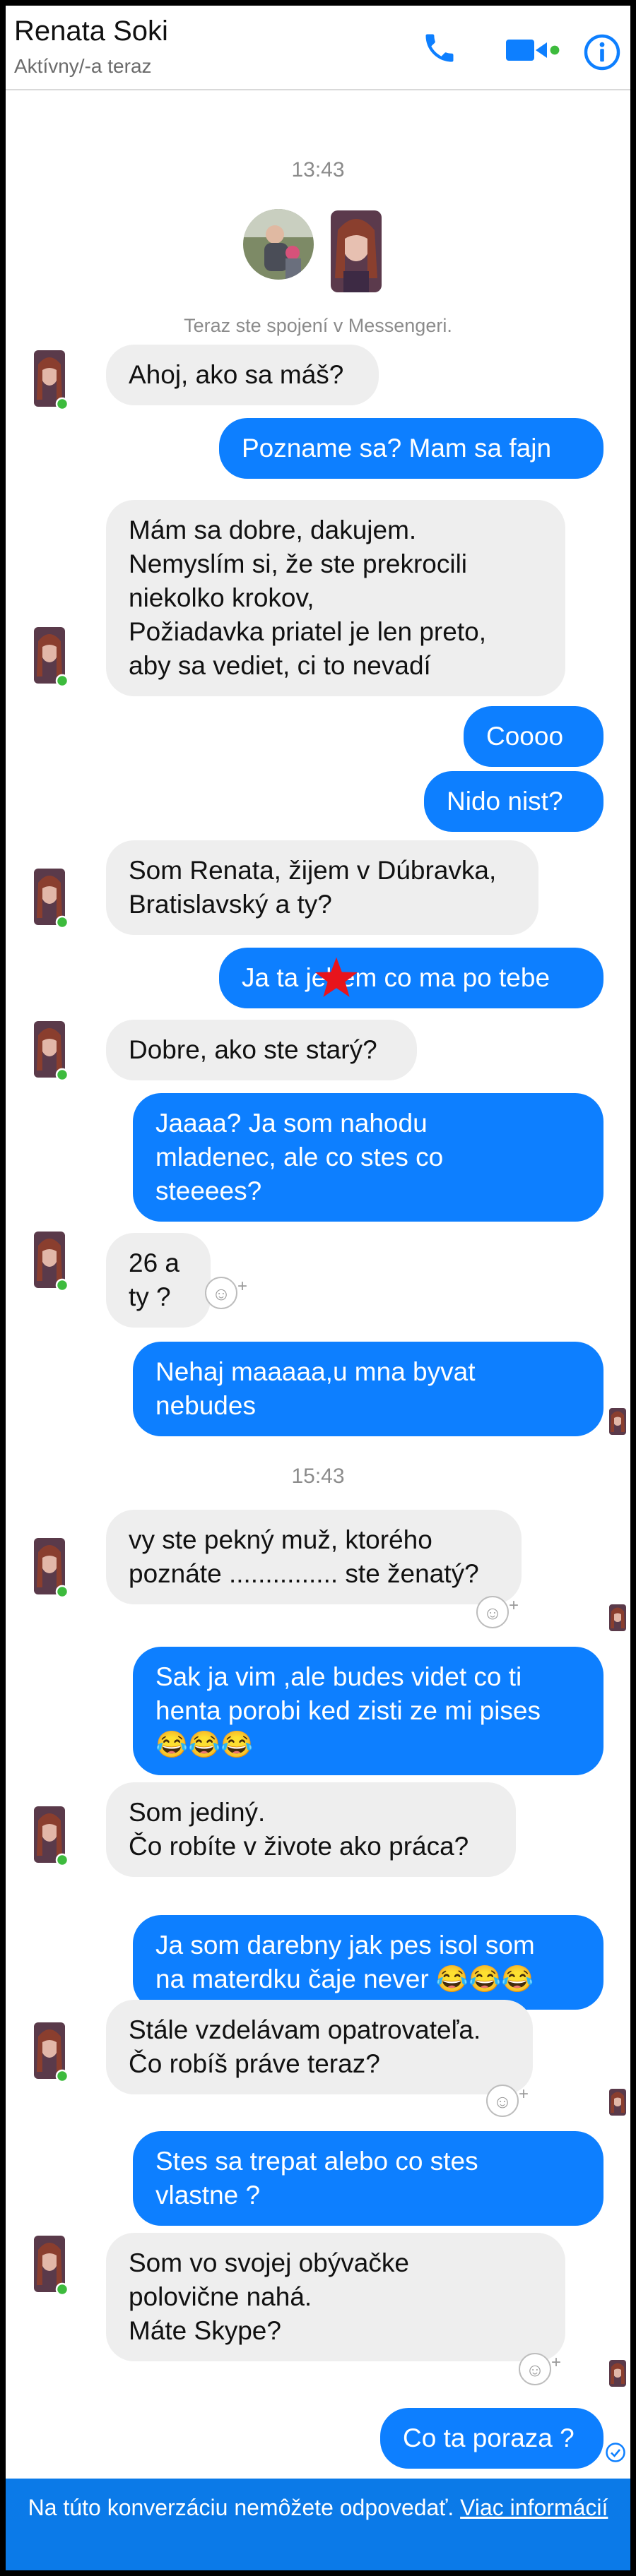 This screenshot has width=636, height=2576. What do you see at coordinates (158, 1280) in the screenshot?
I see `message-incoming: 26 a ty ?` at bounding box center [158, 1280].